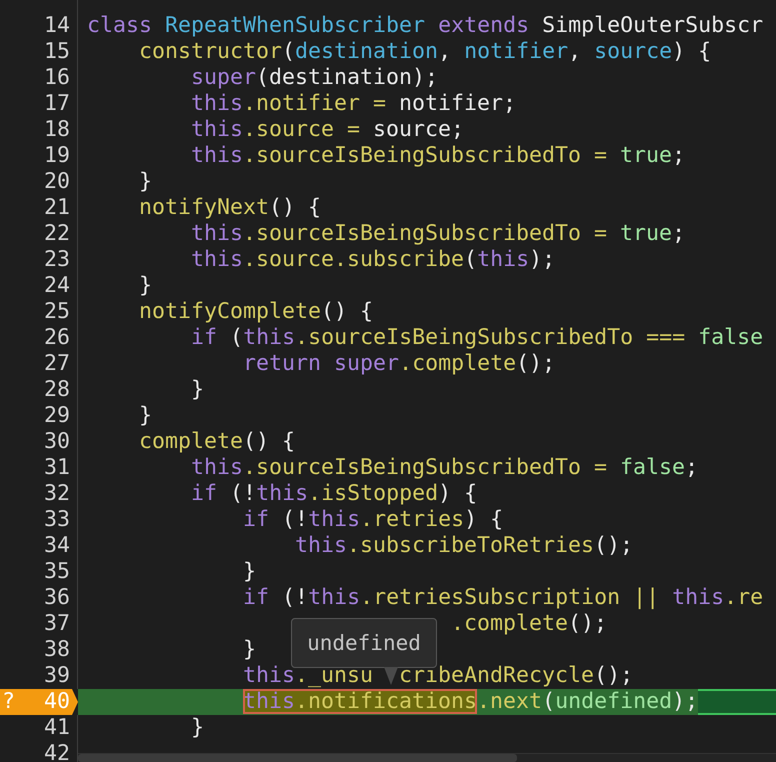 The width and height of the screenshot is (776, 762). I want to click on line-number: 31, so click(57, 468).